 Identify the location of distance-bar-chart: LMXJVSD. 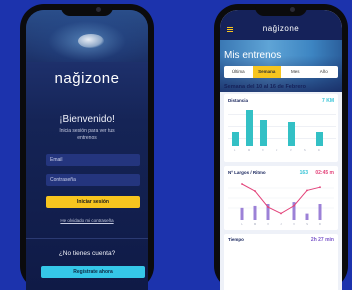
(282, 129).